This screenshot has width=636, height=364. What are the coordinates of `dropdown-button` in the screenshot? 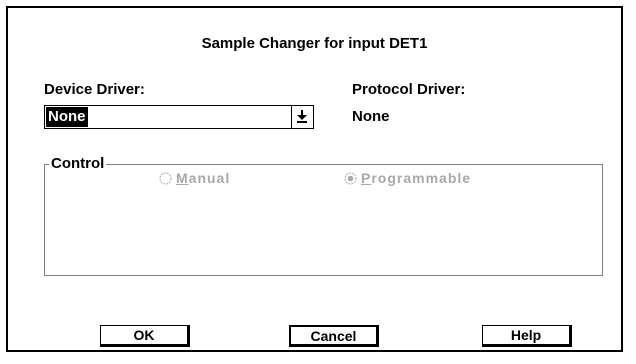 It's located at (302, 117).